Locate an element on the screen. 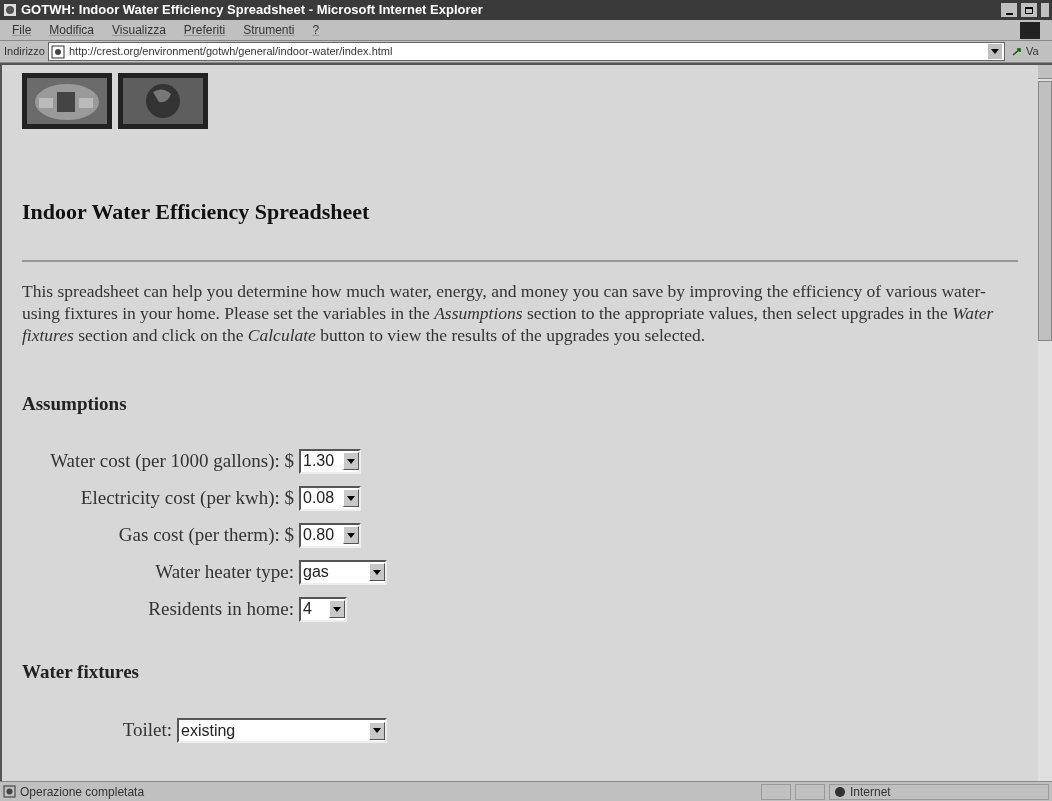 This screenshot has height=801, width=1052. menu-item: ? is located at coordinates (316, 30).